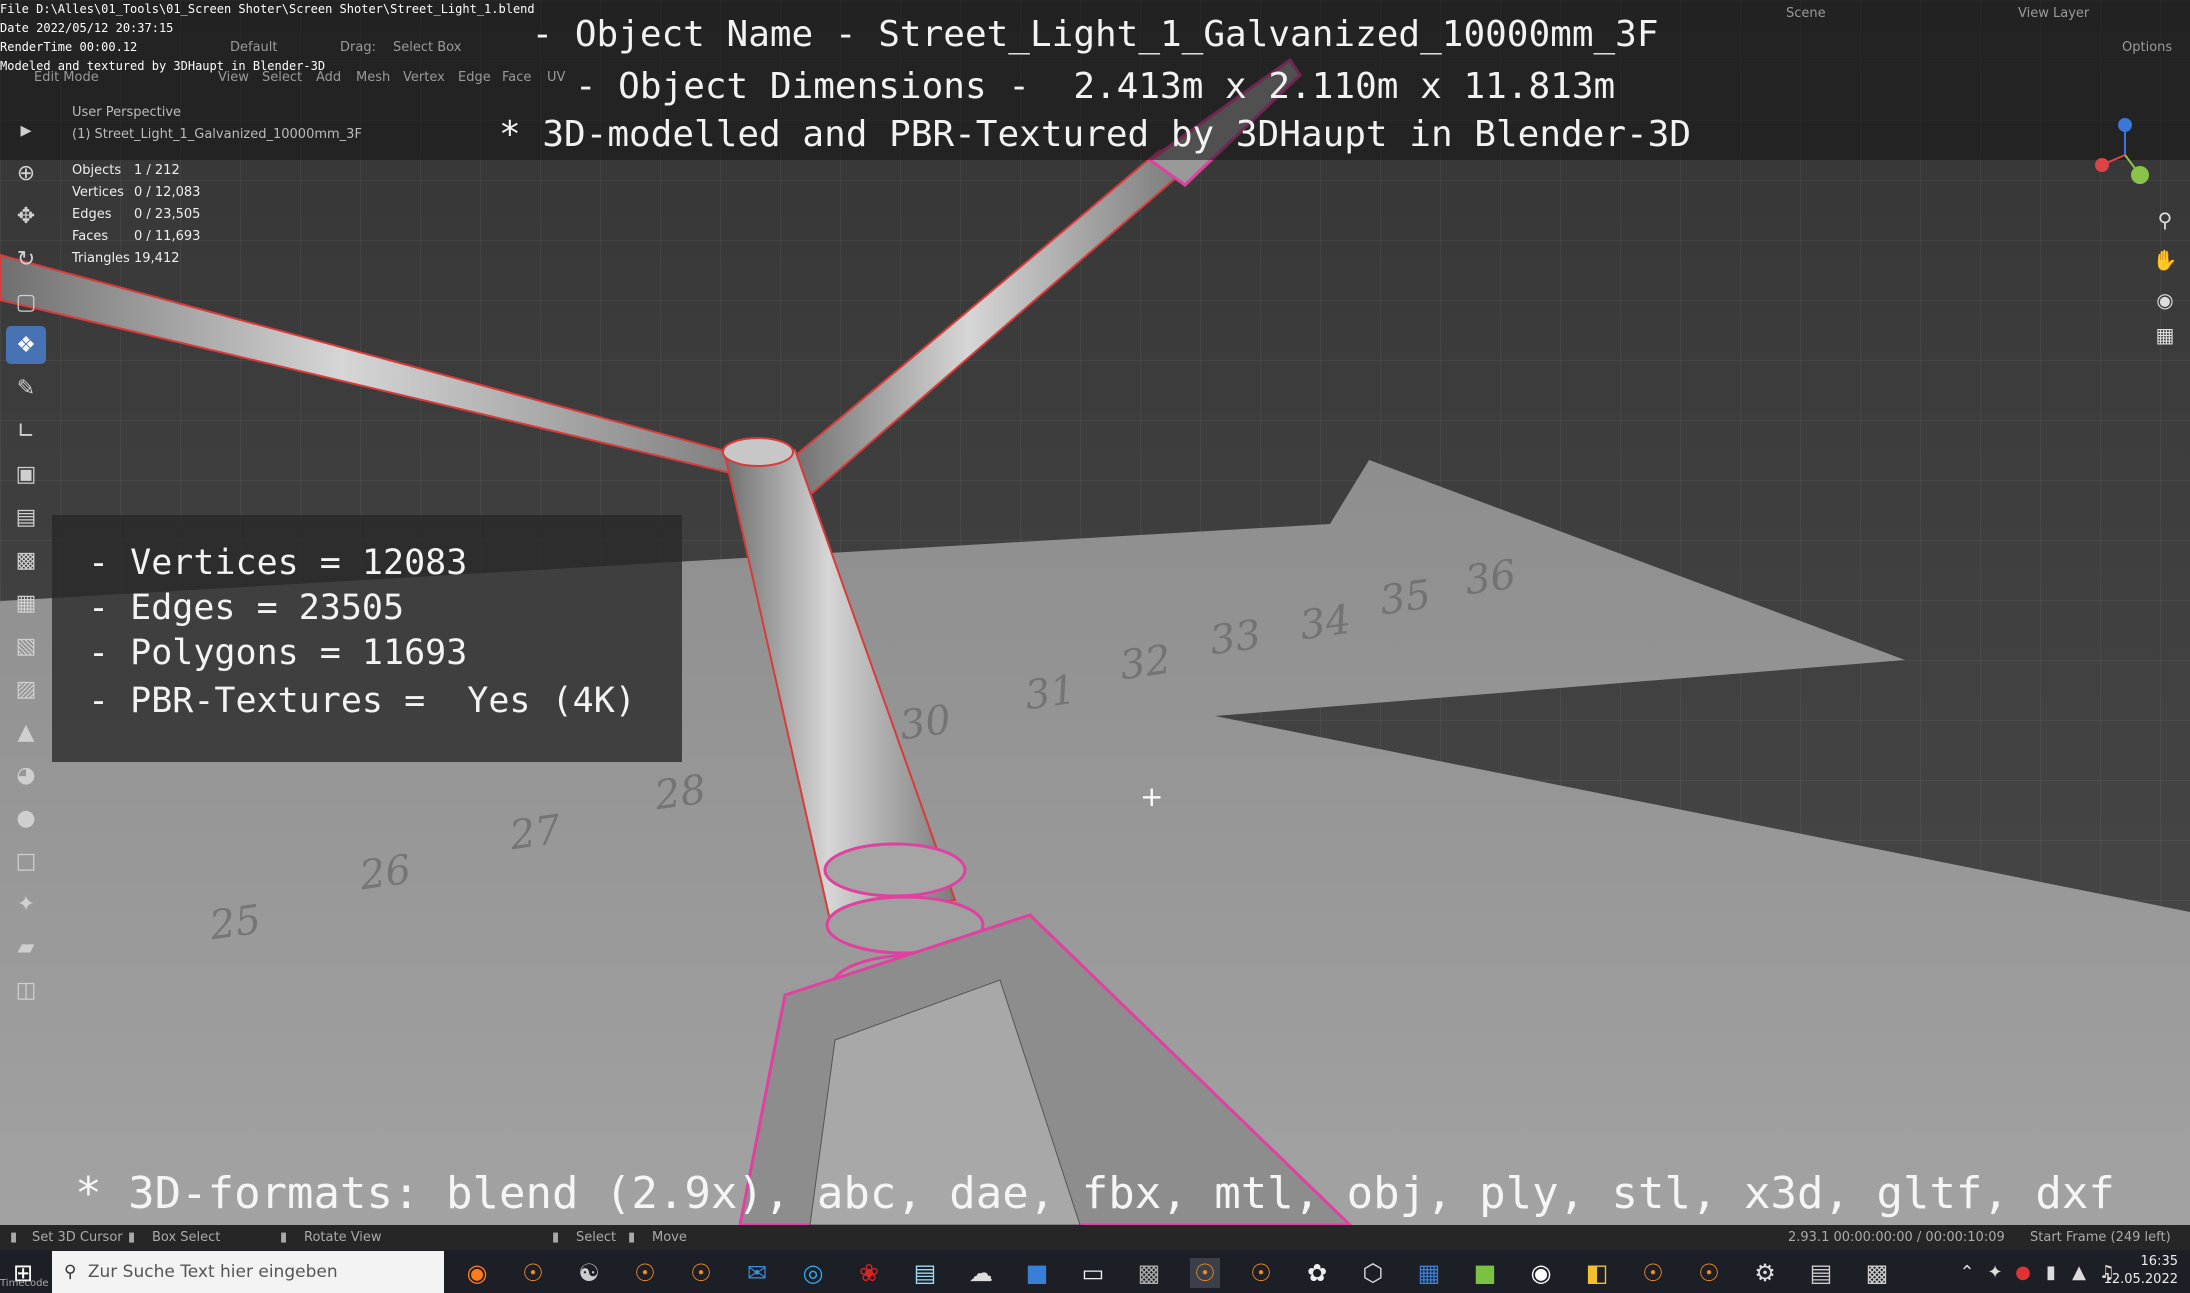 The height and width of the screenshot is (1293, 2190). What do you see at coordinates (381, 367) in the screenshot?
I see `left-arm` at bounding box center [381, 367].